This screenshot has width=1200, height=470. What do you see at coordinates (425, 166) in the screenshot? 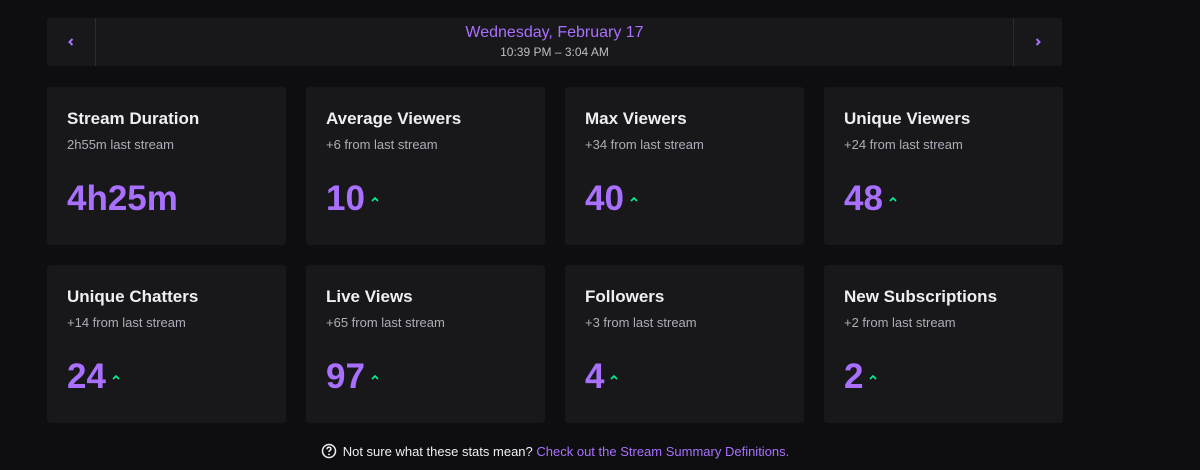
I see `stat-card-average-viewers: Average Viewers +6 from last stream 10` at bounding box center [425, 166].